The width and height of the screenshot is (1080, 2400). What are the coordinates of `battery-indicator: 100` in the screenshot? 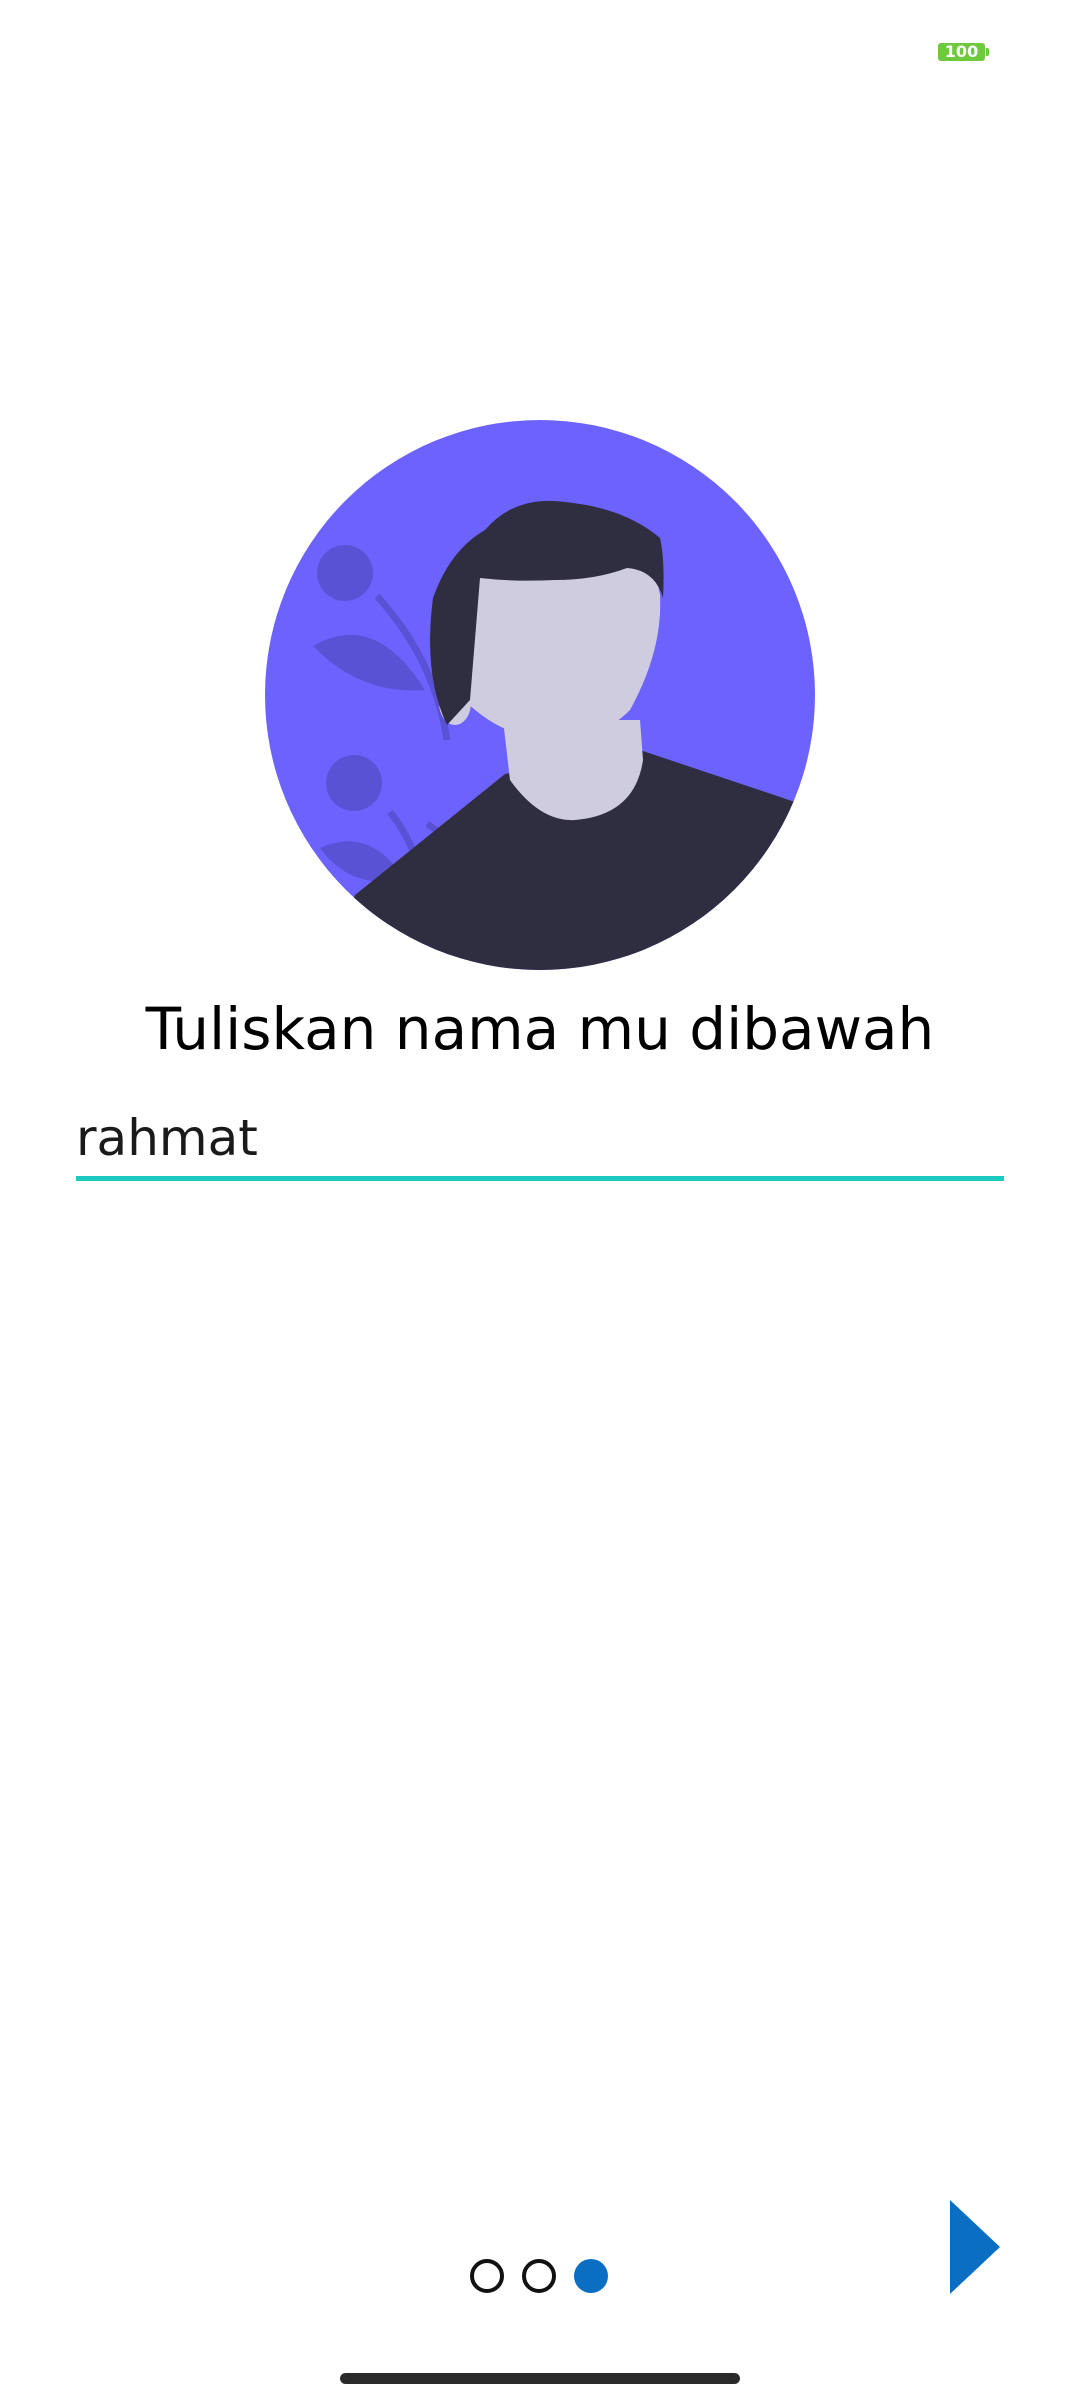 It's located at (963, 51).